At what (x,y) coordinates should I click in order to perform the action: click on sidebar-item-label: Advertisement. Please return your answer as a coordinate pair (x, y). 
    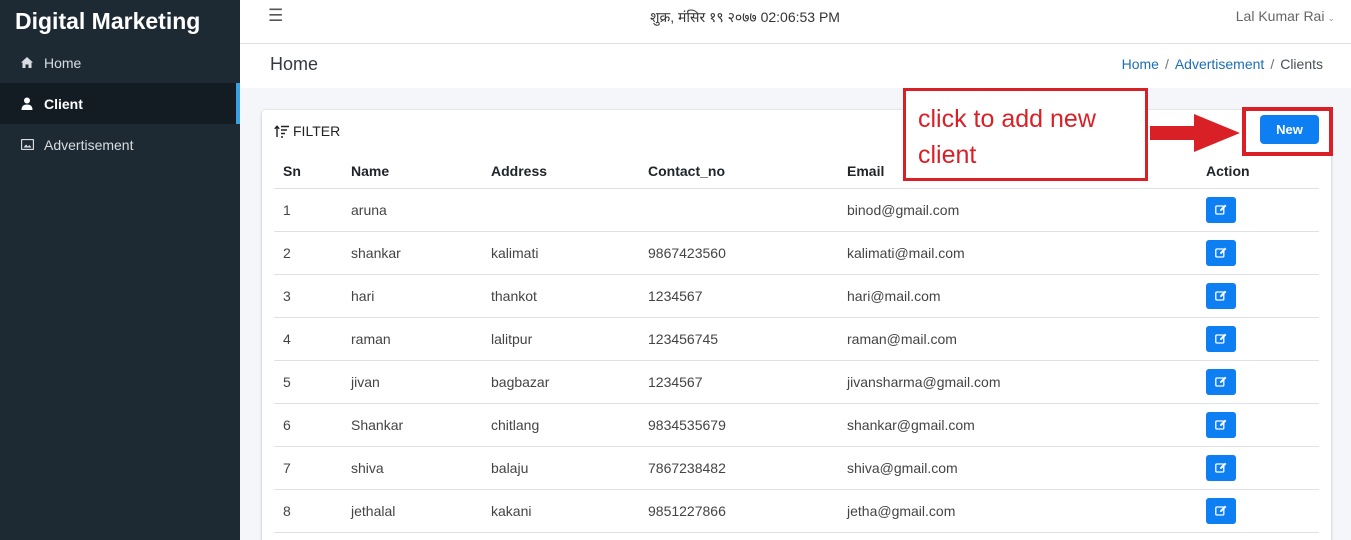
    Looking at the image, I should click on (89, 144).